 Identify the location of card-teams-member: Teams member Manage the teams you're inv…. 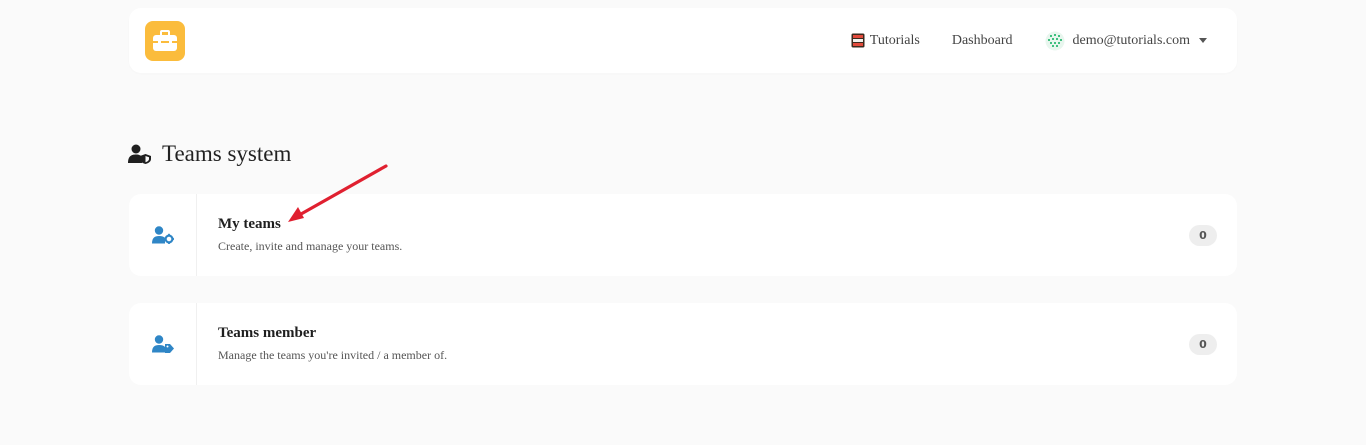
(683, 344).